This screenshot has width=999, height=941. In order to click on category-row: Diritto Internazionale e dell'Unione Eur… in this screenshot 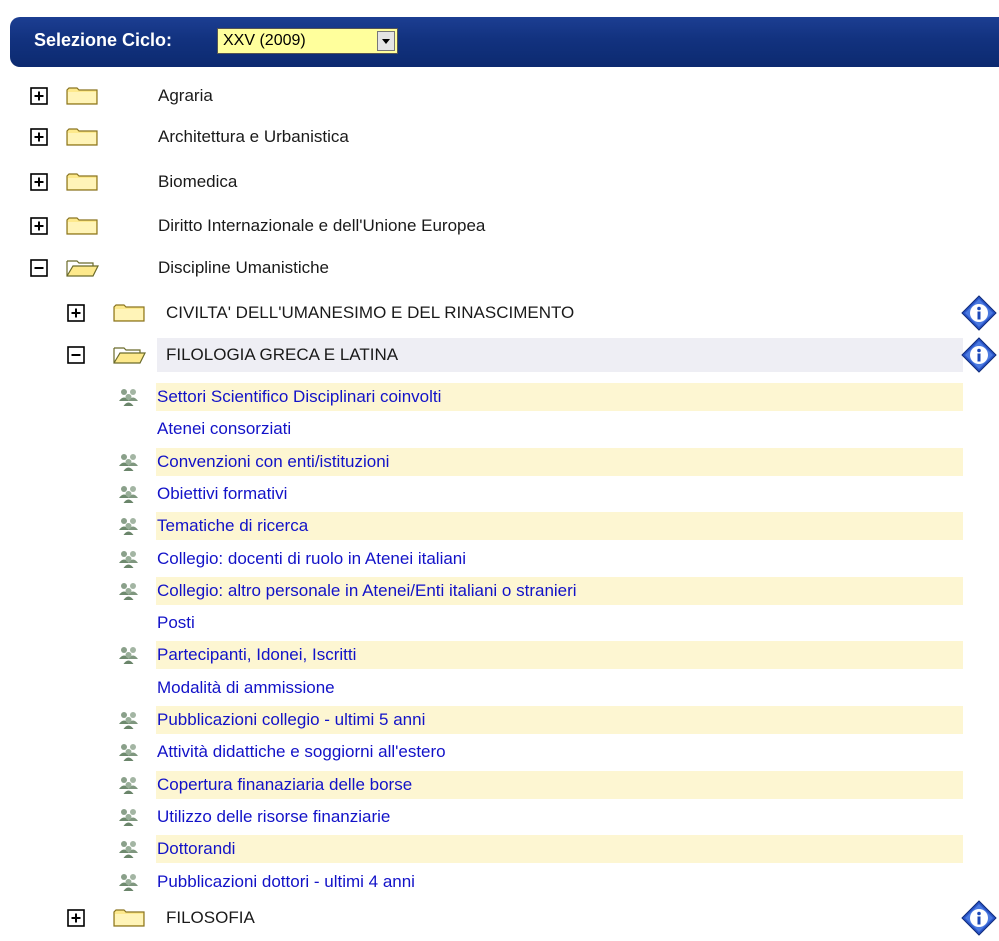, I will do `click(350, 226)`.